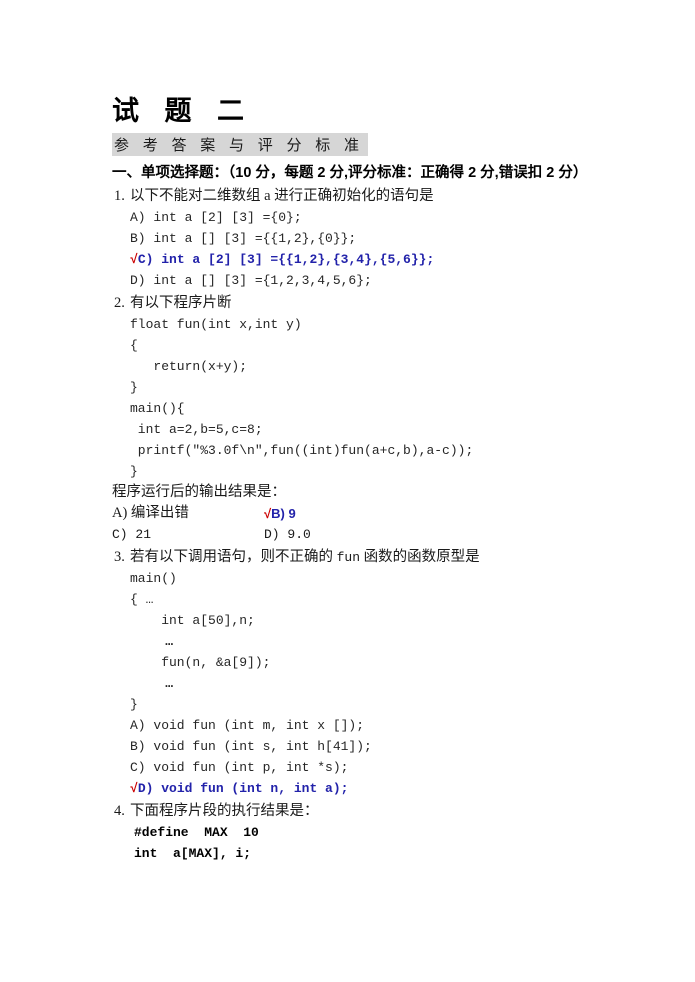 The width and height of the screenshot is (695, 982). What do you see at coordinates (420, 556) in the screenshot?
I see `question-3-stem-post: 函数的函数原型是` at bounding box center [420, 556].